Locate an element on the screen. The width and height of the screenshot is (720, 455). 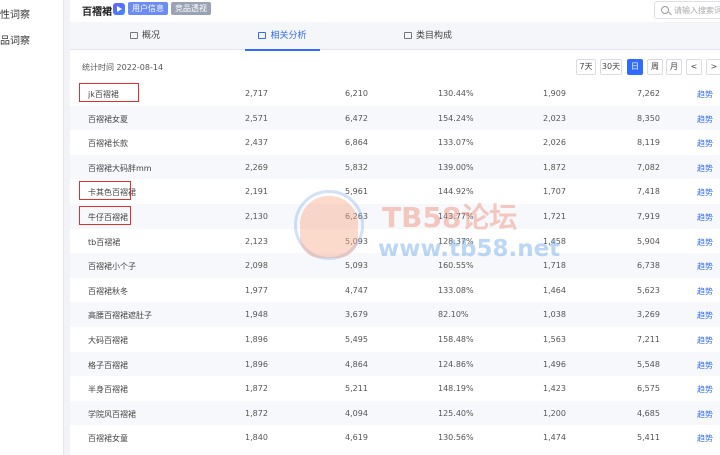
value-cell: 5,548 is located at coordinates (648, 364).